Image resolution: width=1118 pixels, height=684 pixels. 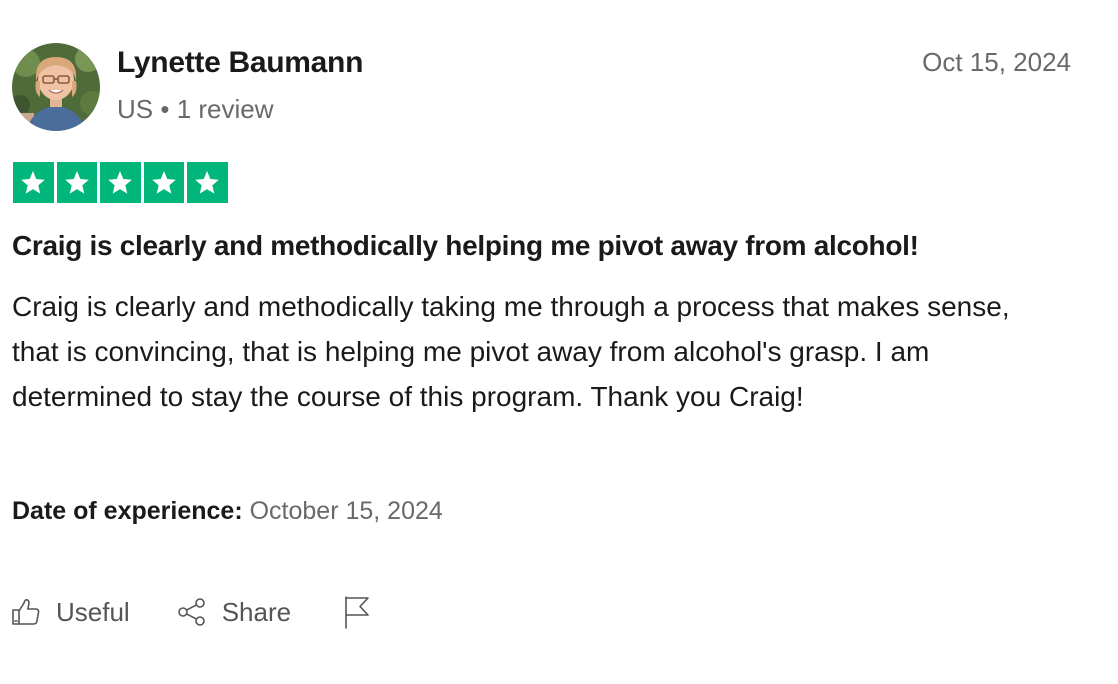 I want to click on reviewer-avatar, so click(x=56, y=87).